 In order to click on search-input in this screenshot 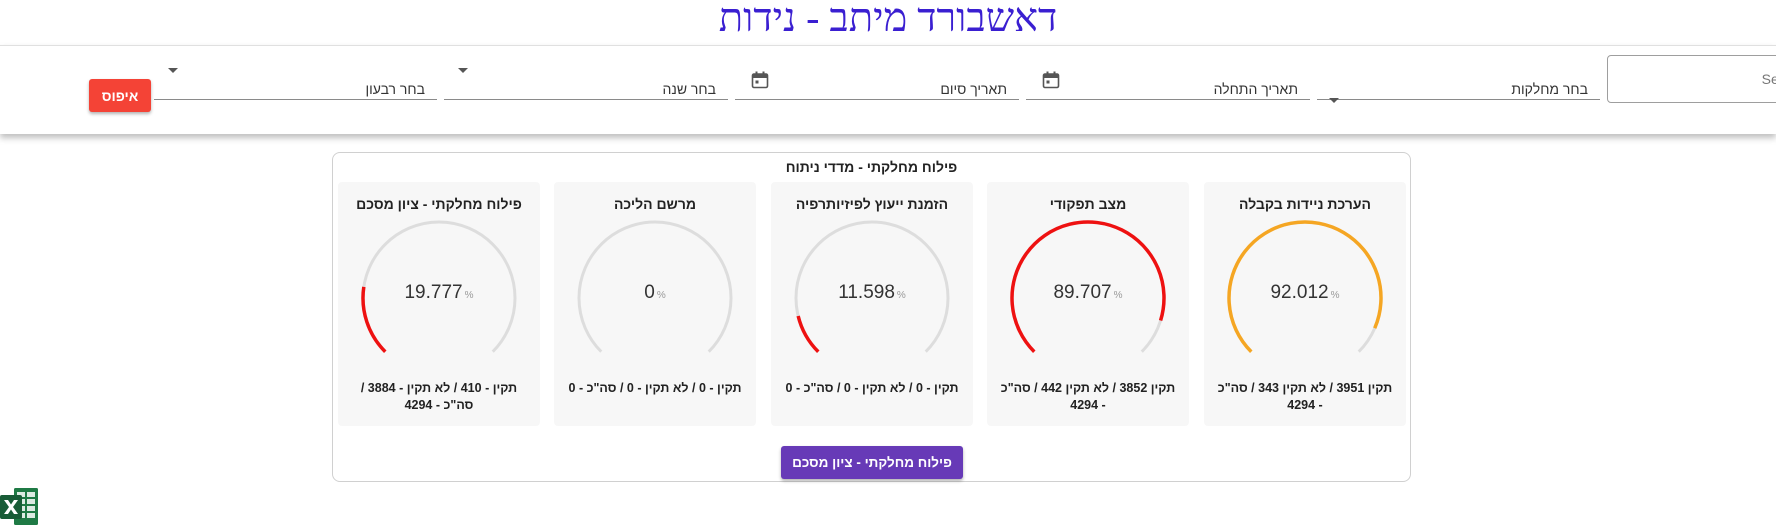, I will do `click(1692, 79)`.